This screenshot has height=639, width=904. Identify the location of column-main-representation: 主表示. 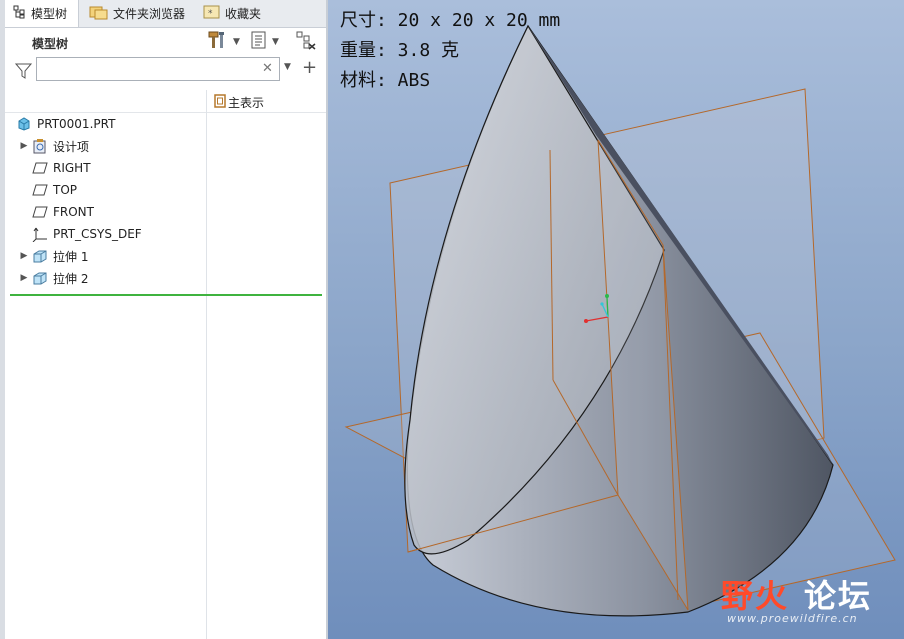
(239, 102).